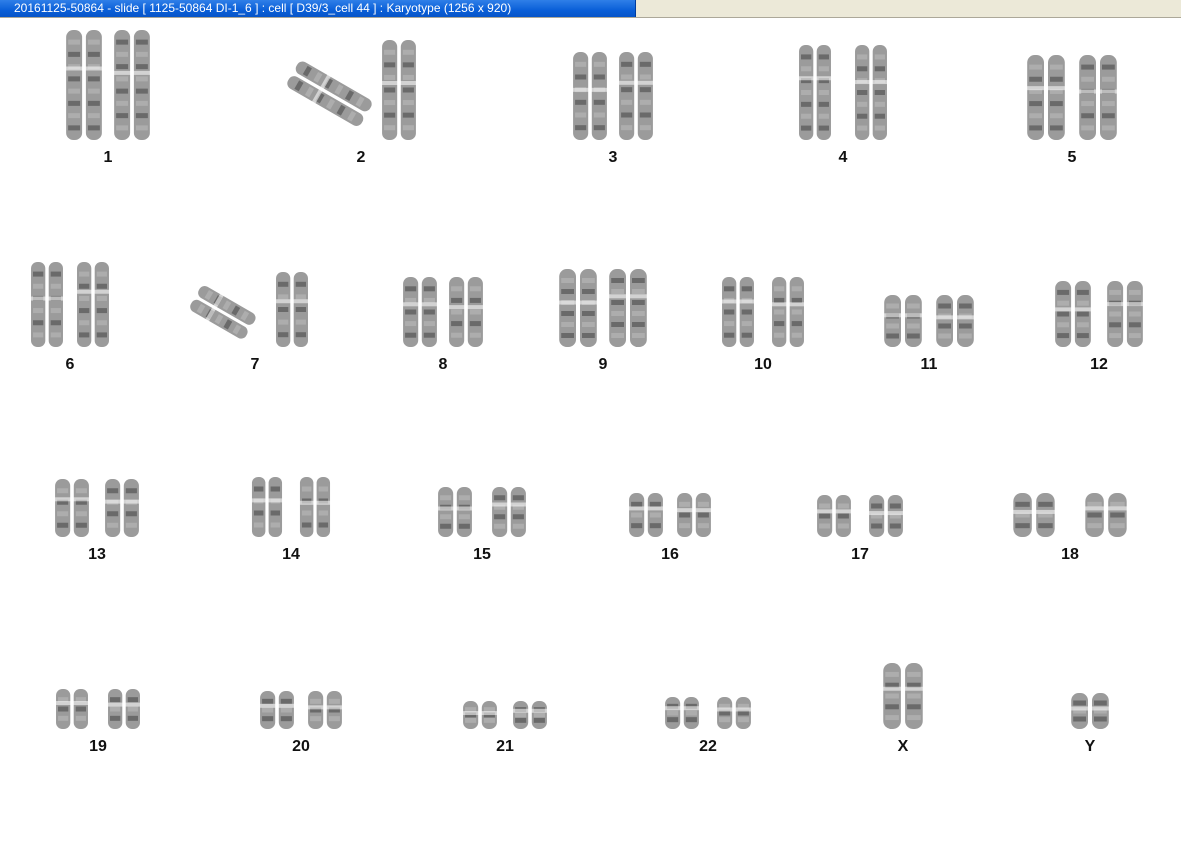  I want to click on chromosome-label: 3, so click(613, 157).